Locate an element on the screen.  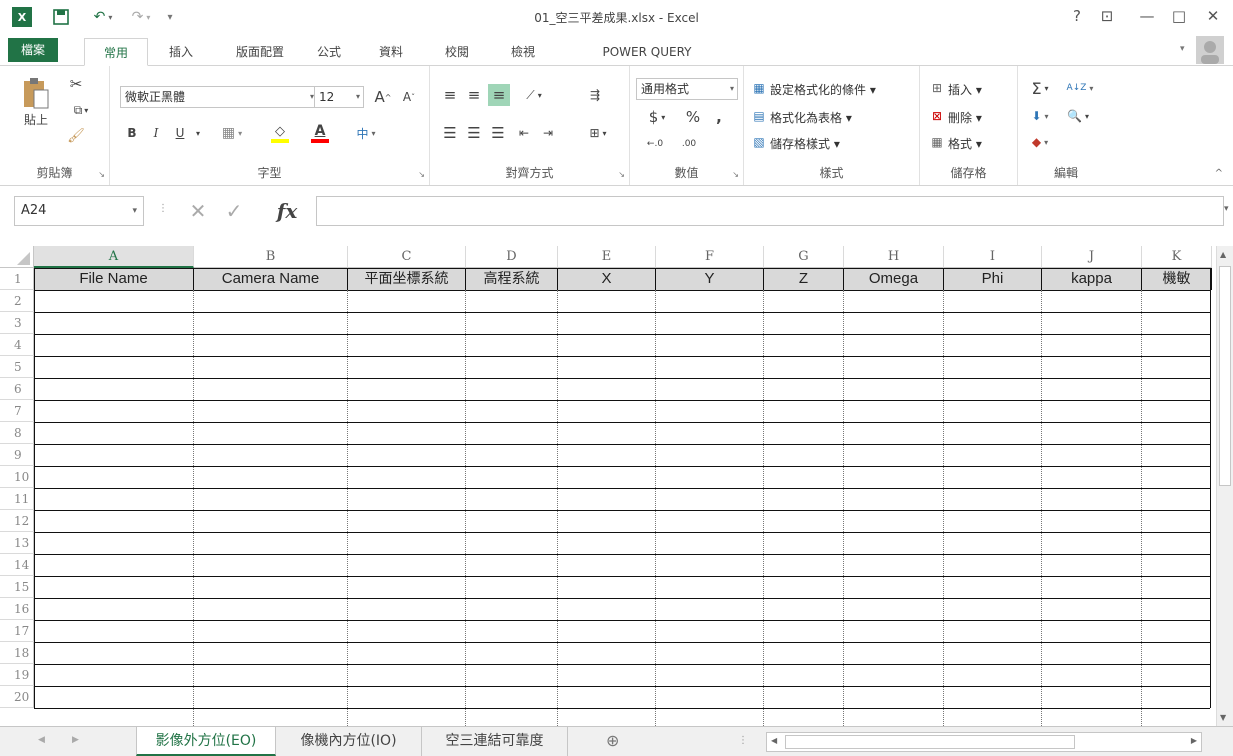
align-left-icon: ☰ is located at coordinates (450, 133).